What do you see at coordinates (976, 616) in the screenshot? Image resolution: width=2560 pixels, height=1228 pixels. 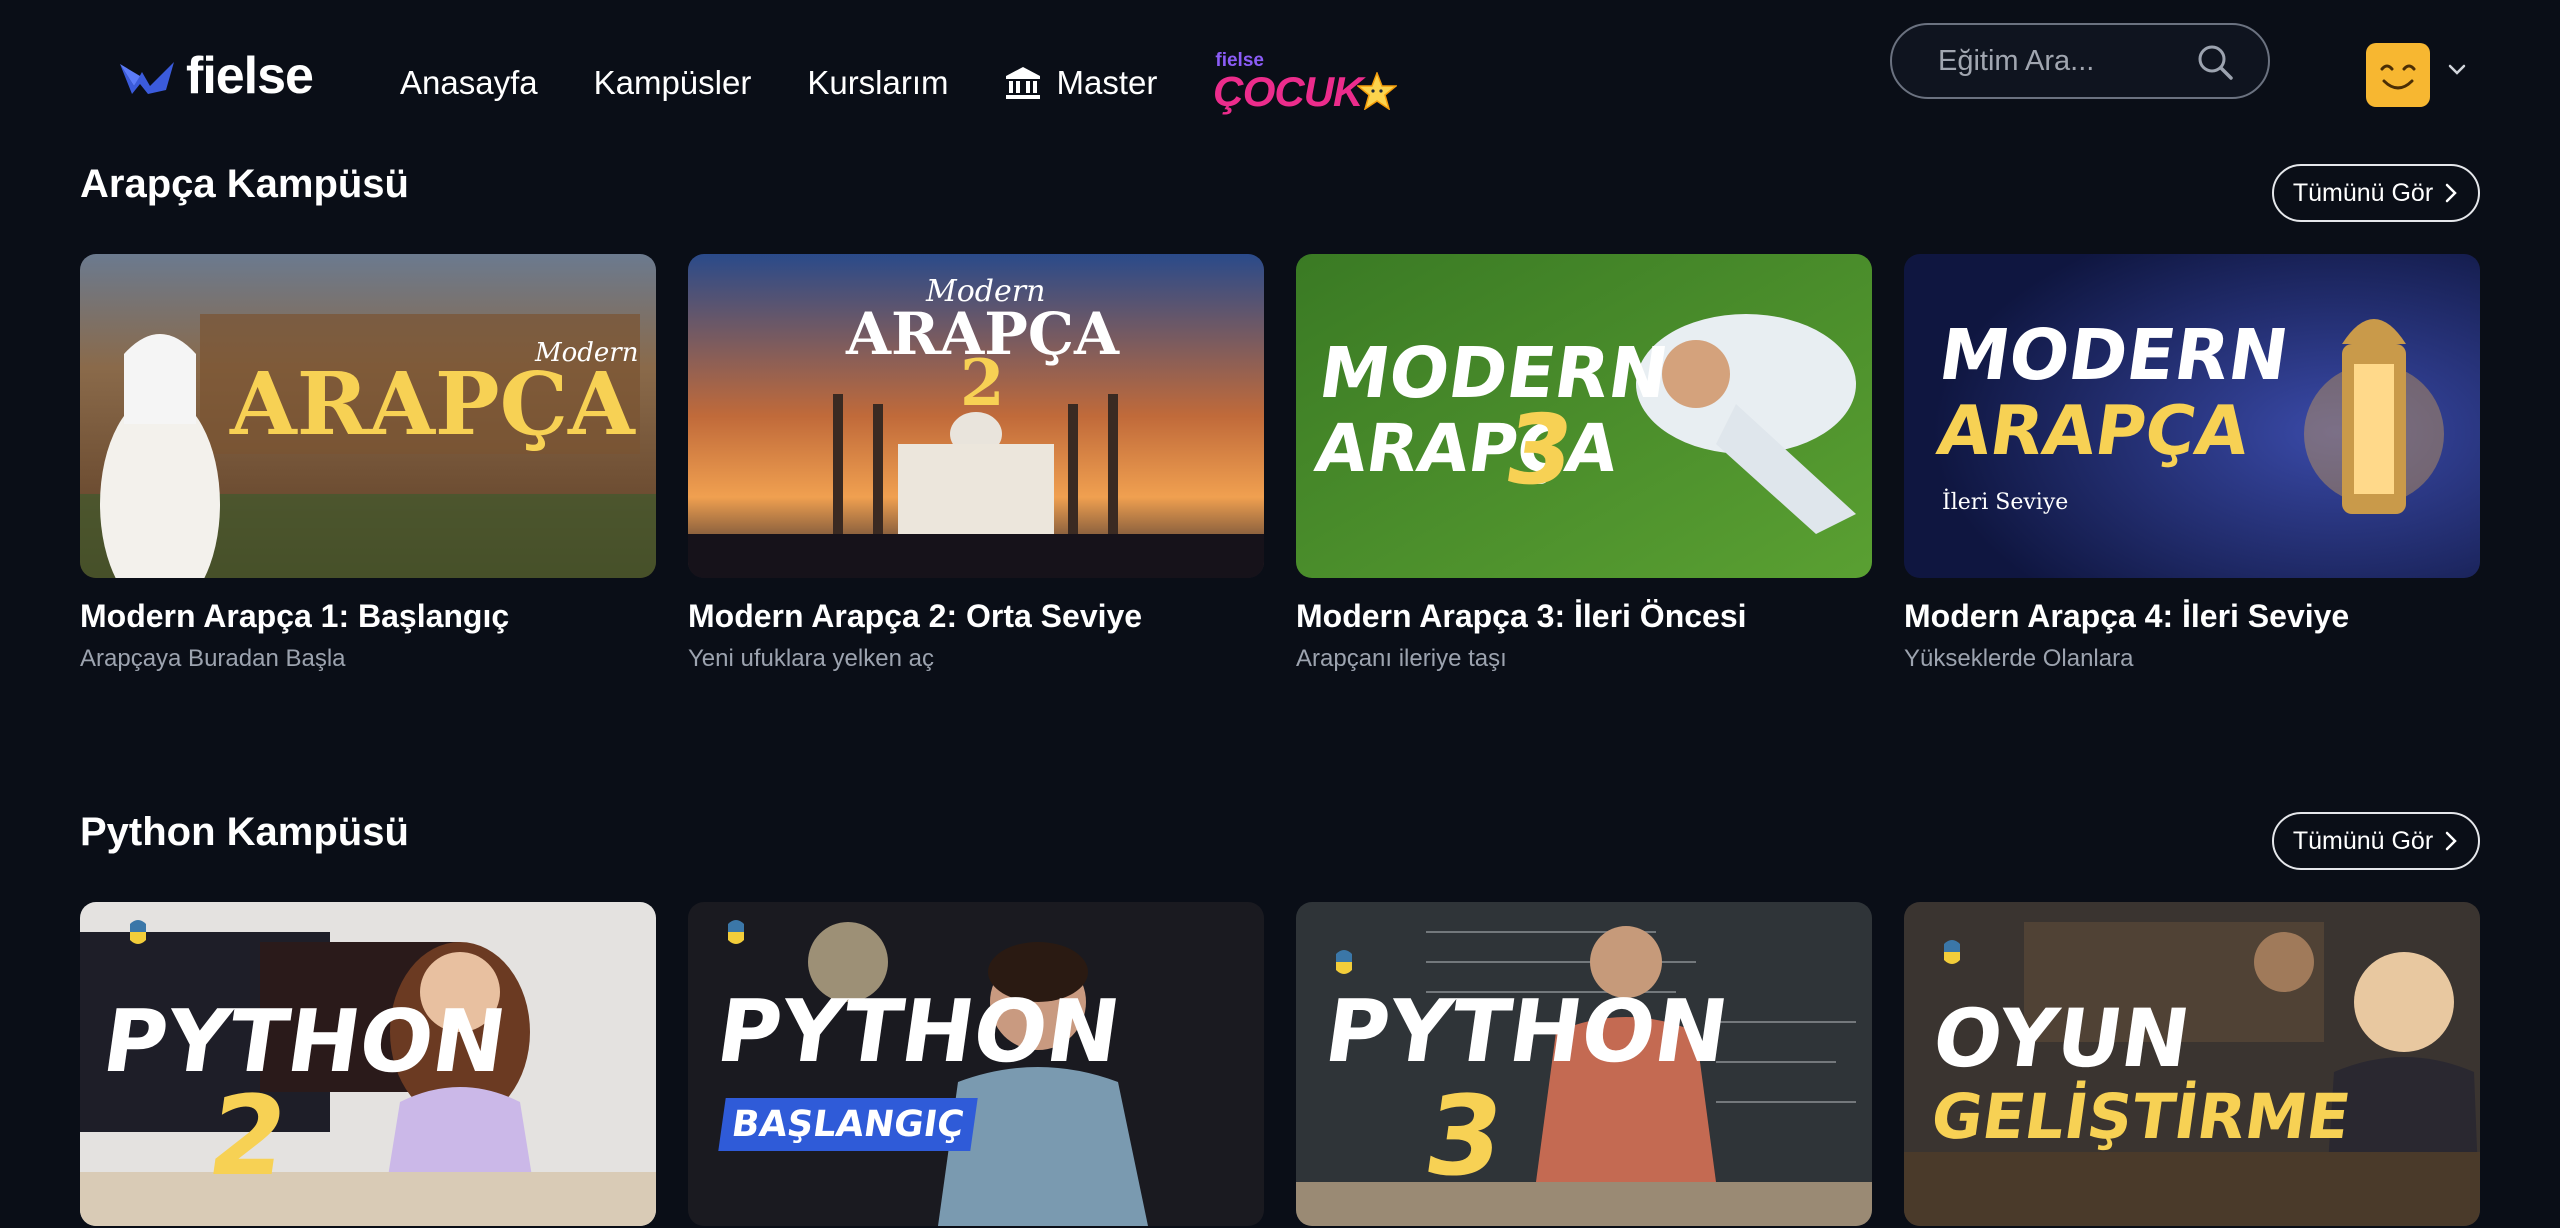 I see `course-title: Modern Arapça 2: Orta Seviye` at bounding box center [976, 616].